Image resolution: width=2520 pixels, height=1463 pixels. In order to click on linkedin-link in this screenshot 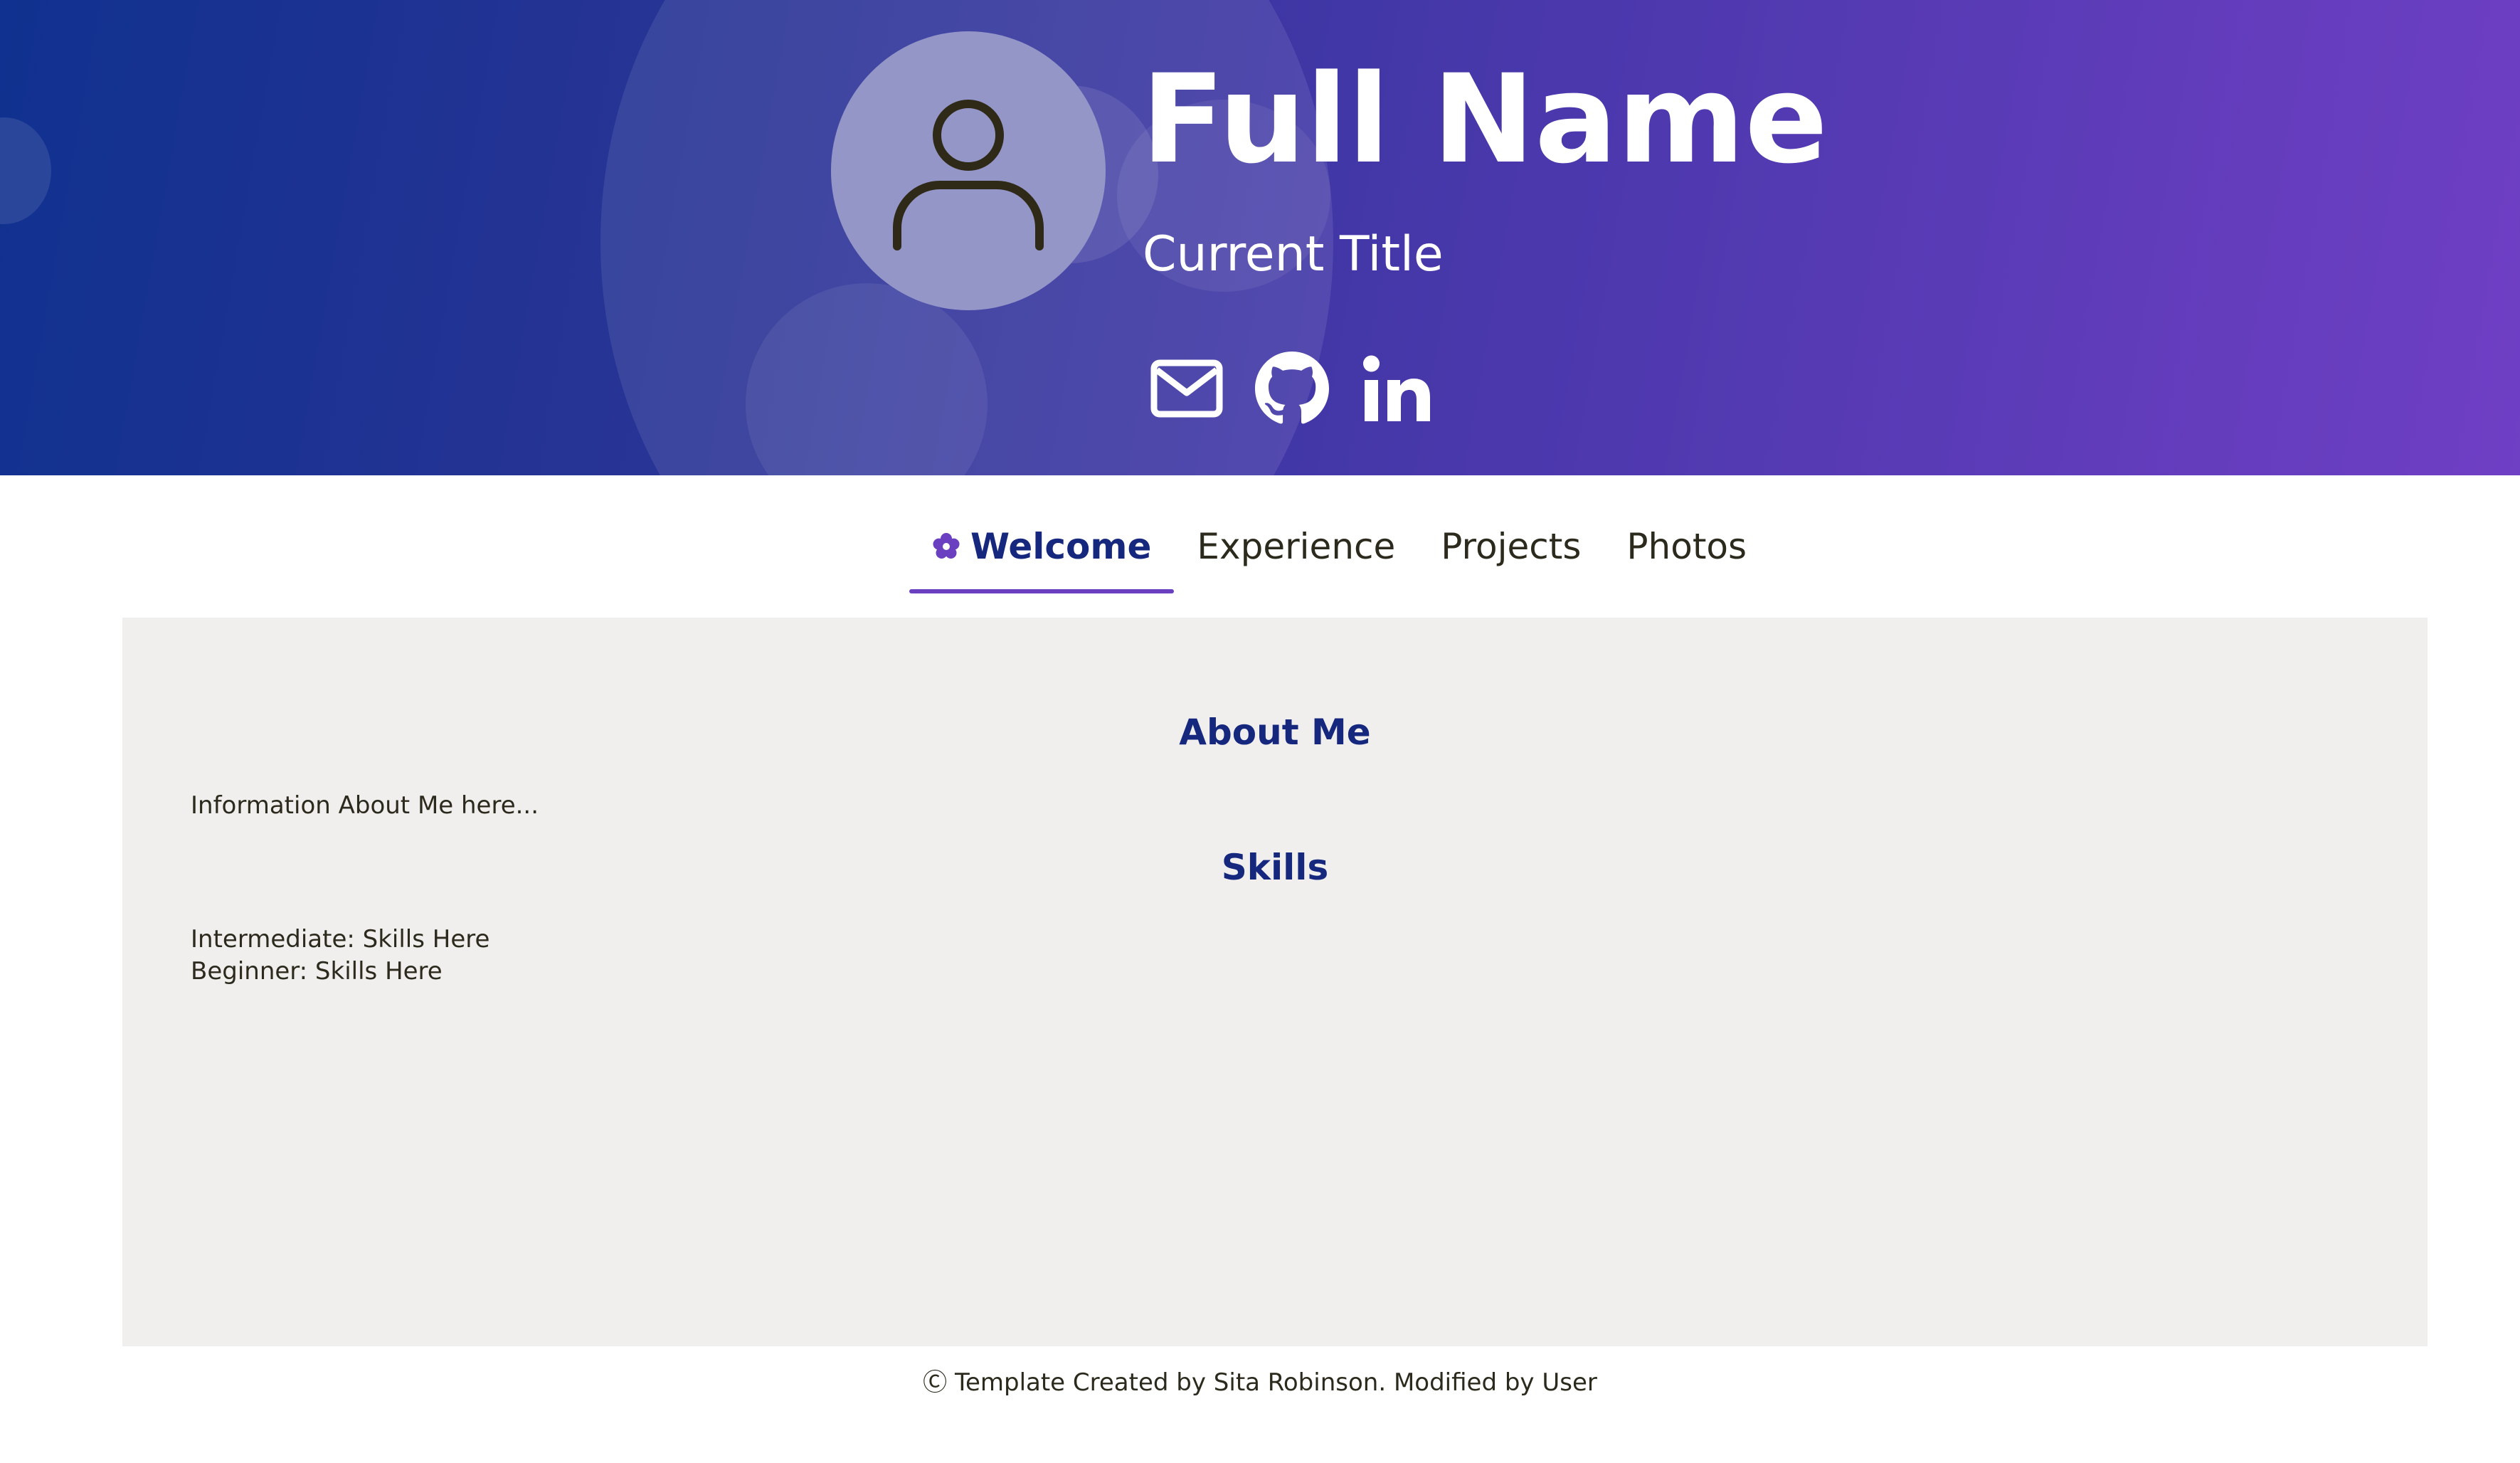, I will do `click(1397, 389)`.